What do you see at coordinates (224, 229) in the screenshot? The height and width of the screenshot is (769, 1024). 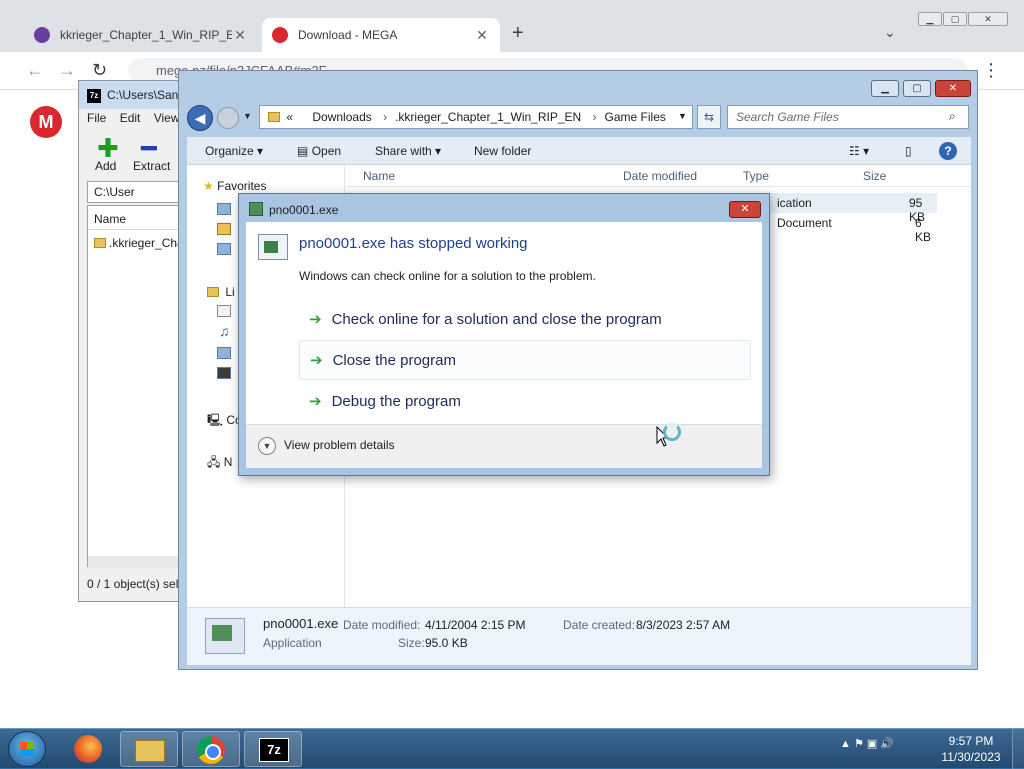 I see `downloads-icon` at bounding box center [224, 229].